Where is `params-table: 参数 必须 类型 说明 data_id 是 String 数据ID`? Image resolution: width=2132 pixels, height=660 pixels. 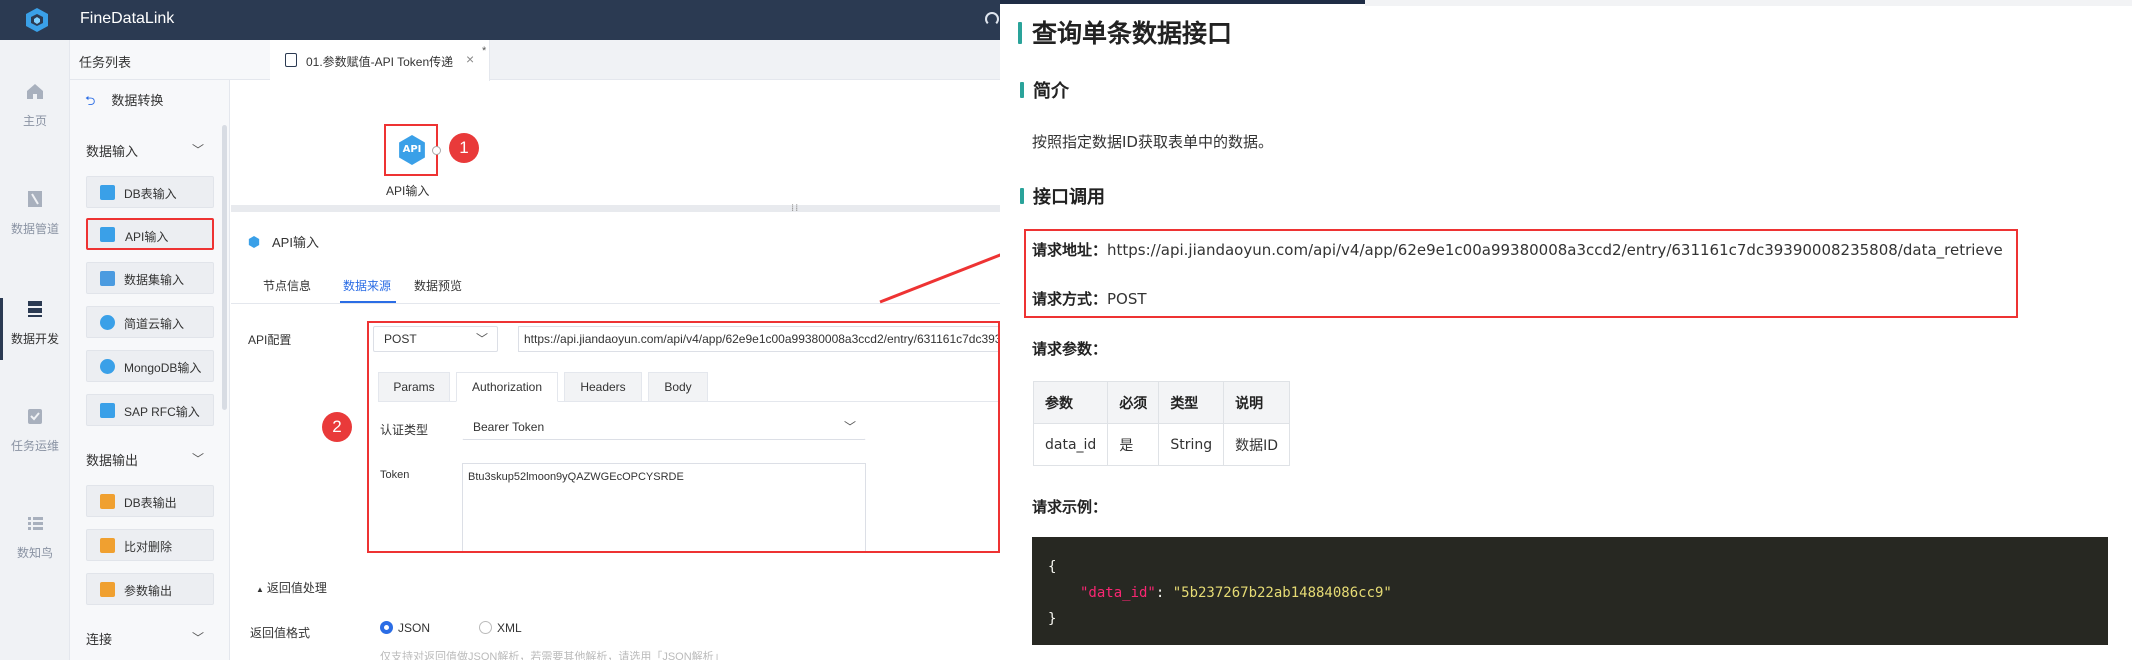 params-table: 参数 必须 类型 说明 data_id 是 String 数据ID is located at coordinates (1161, 423).